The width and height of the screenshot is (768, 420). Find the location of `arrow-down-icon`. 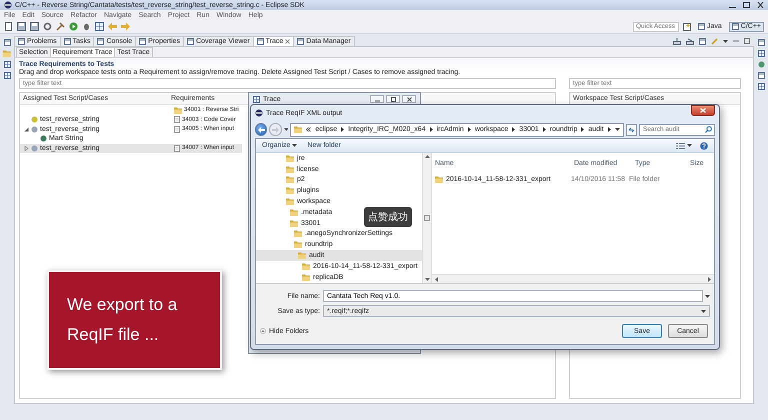

arrow-down-icon is located at coordinates (427, 279).